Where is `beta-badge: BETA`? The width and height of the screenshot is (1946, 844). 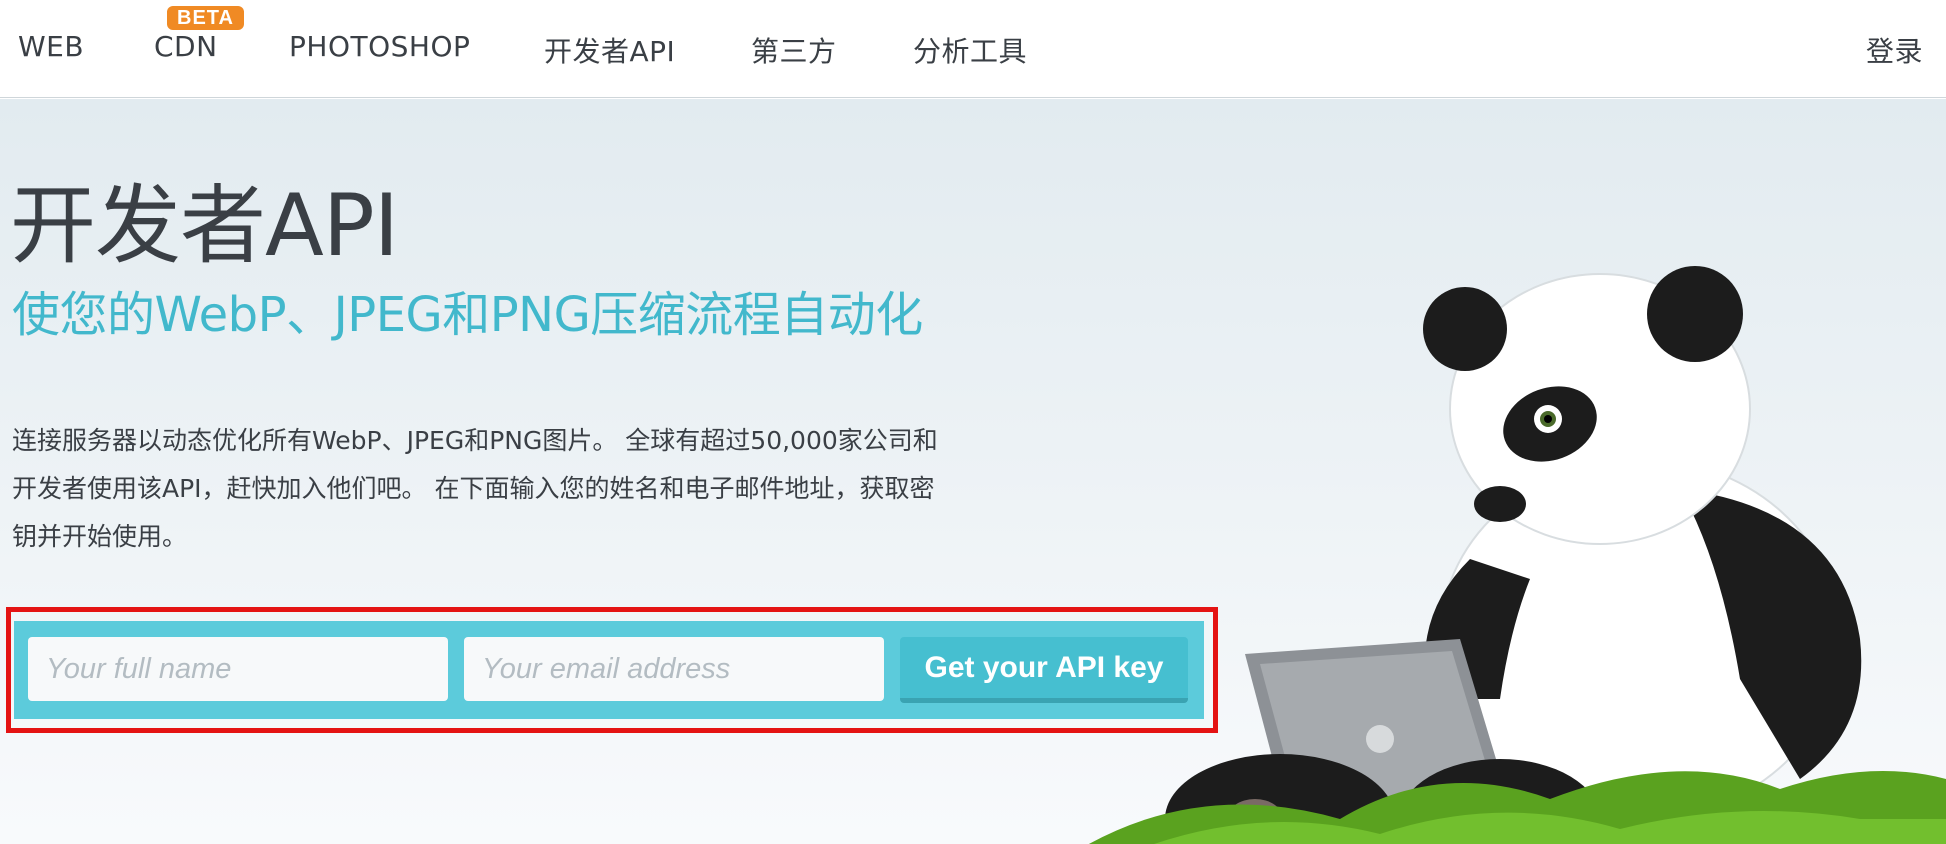
beta-badge: BETA is located at coordinates (205, 18).